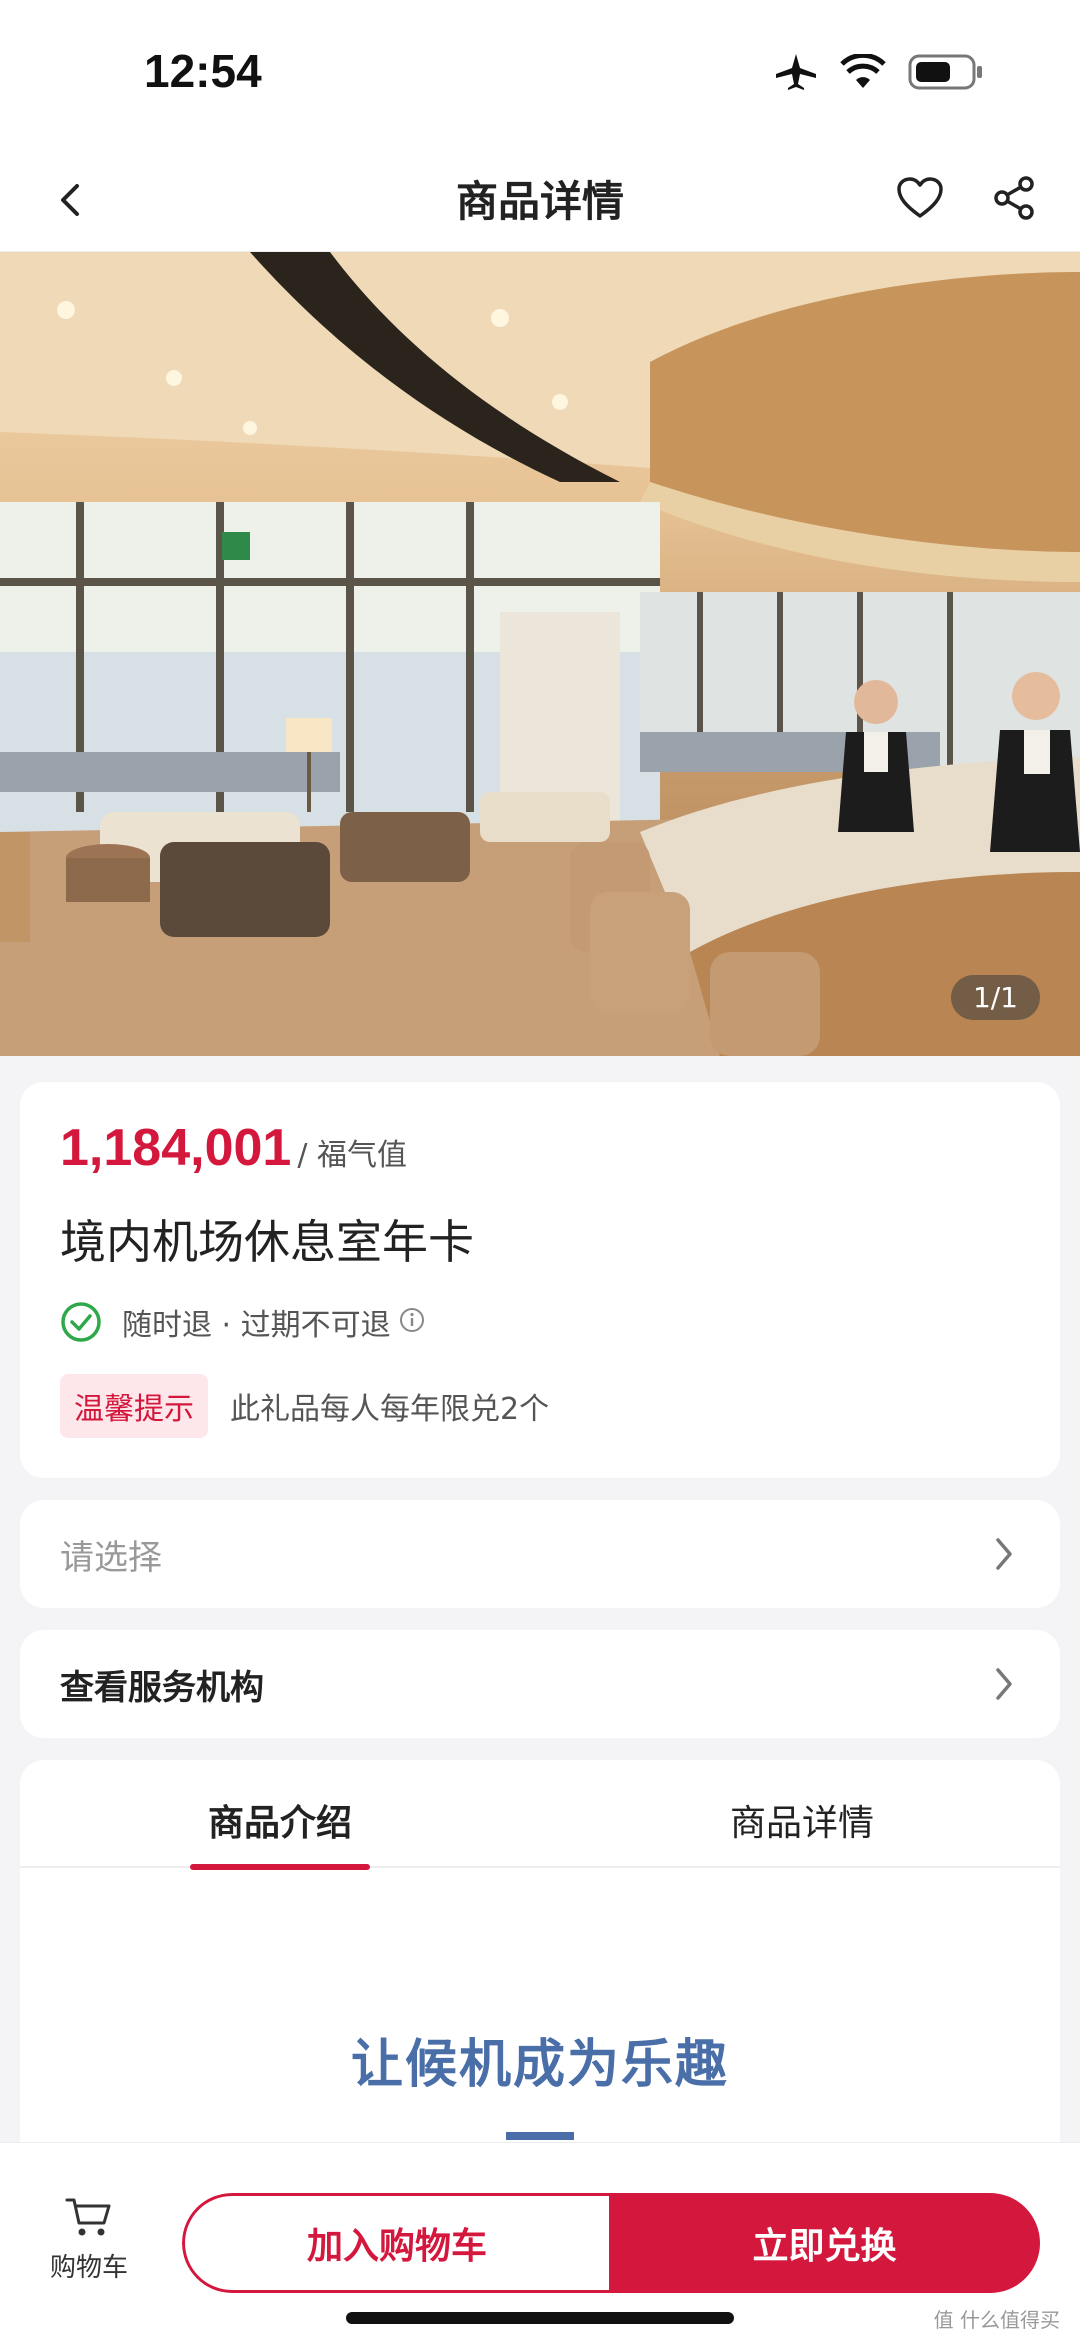  Describe the element at coordinates (134, 1406) in the screenshot. I see `tip-badge: 温馨提示` at that location.